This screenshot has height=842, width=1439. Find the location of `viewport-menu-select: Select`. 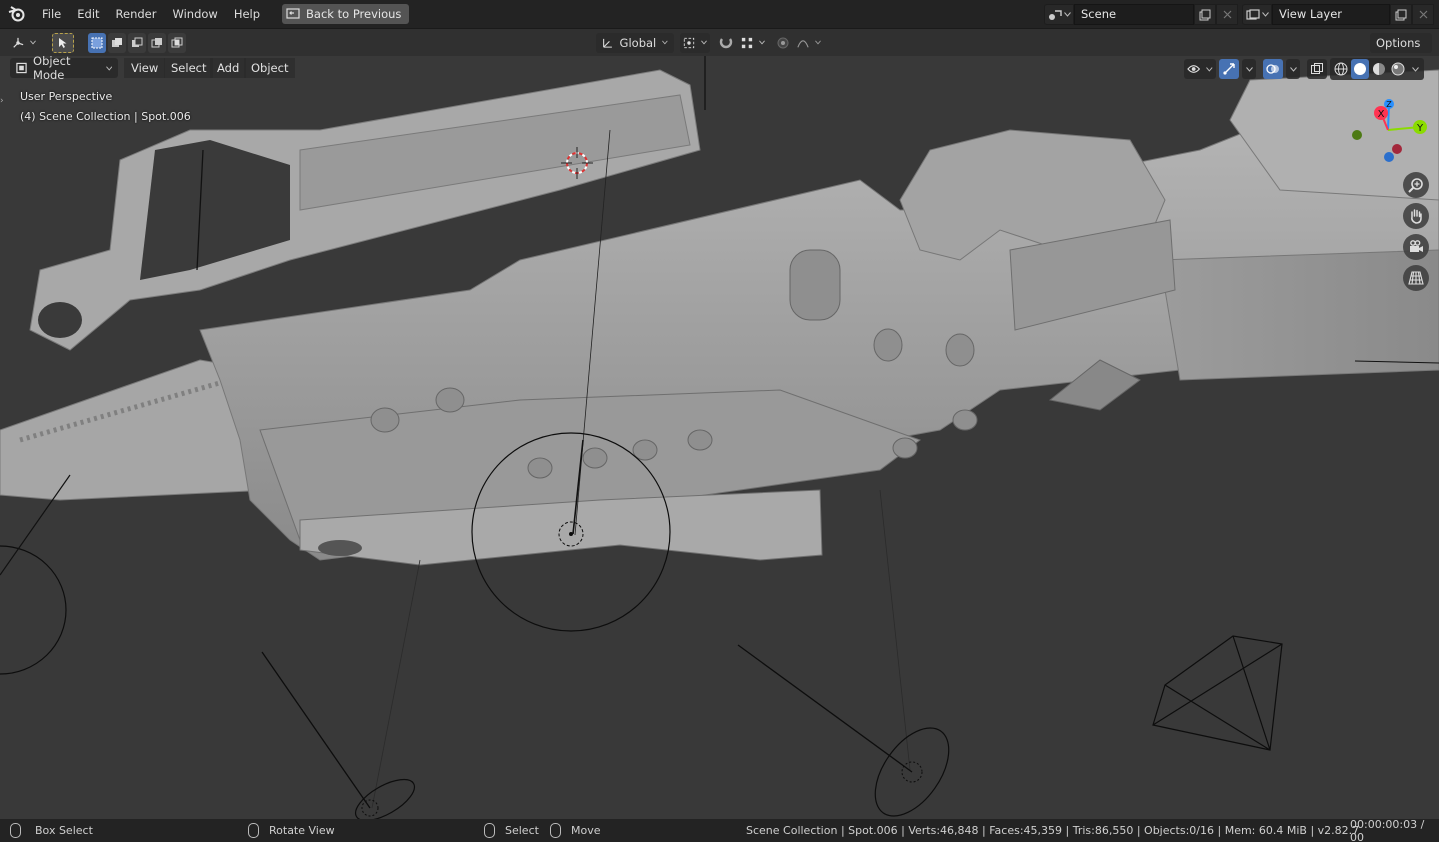

viewport-menu-select: Select is located at coordinates (189, 68).